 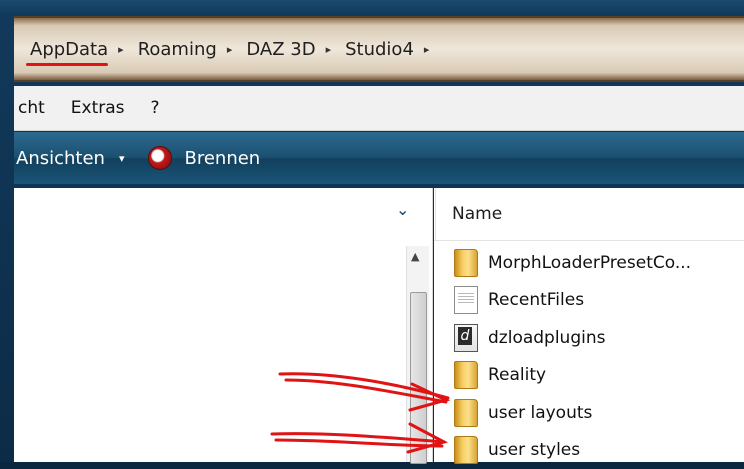 What do you see at coordinates (466, 338) in the screenshot?
I see `daz-file-icon` at bounding box center [466, 338].